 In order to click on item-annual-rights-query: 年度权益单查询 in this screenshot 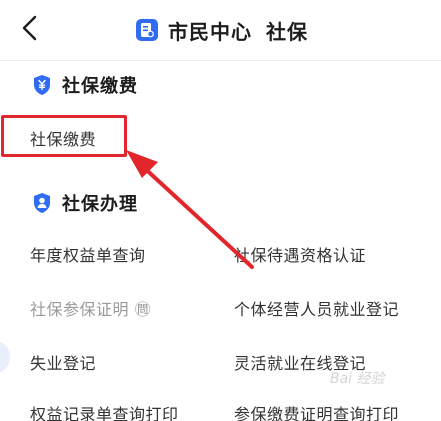, I will do `click(88, 254)`.